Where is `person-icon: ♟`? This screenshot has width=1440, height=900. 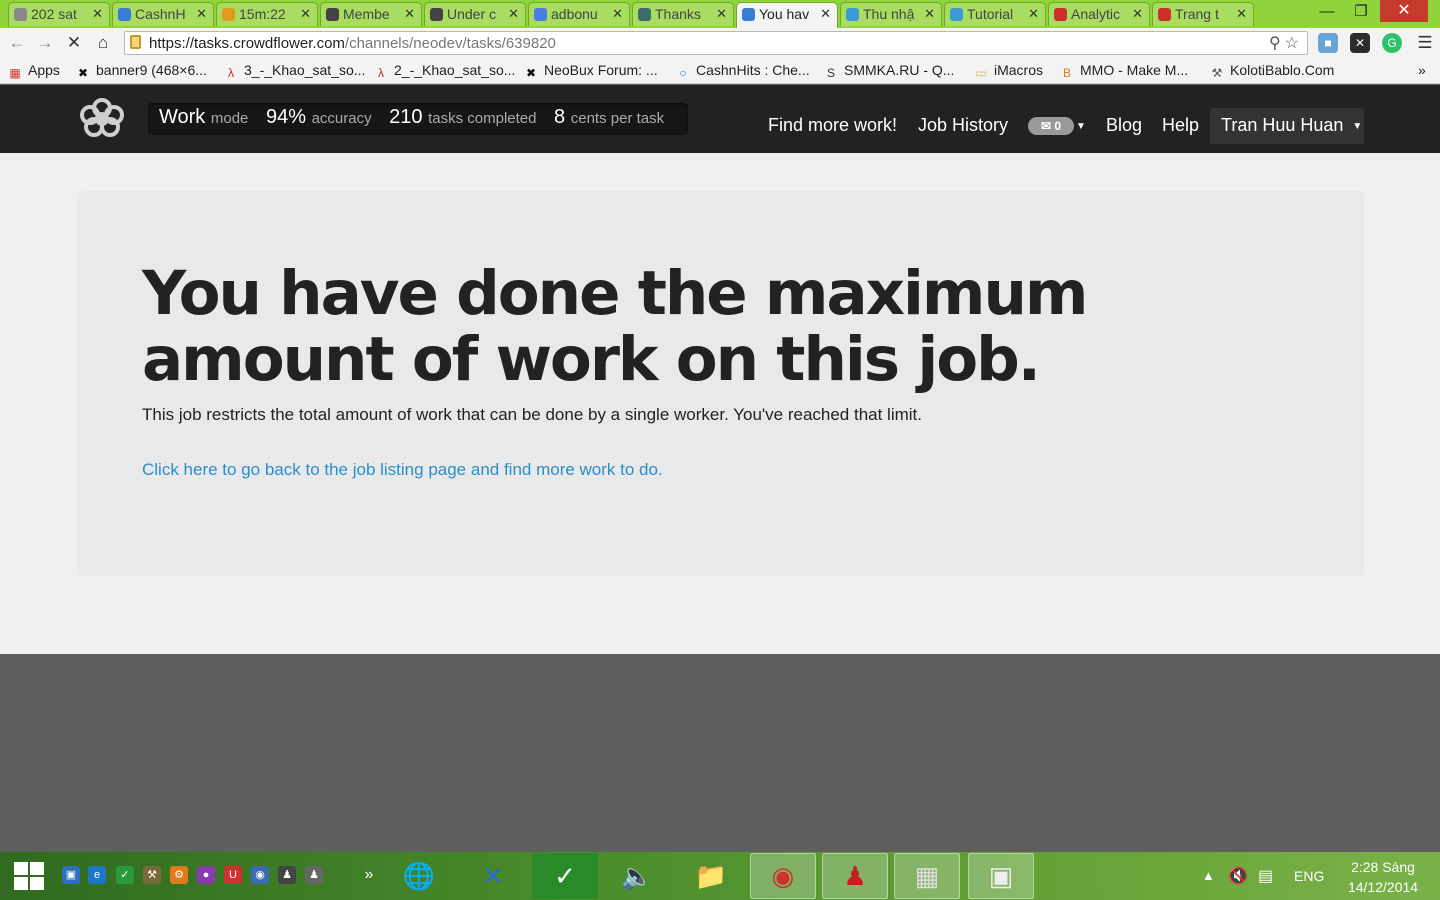 person-icon: ♟ is located at coordinates (314, 875).